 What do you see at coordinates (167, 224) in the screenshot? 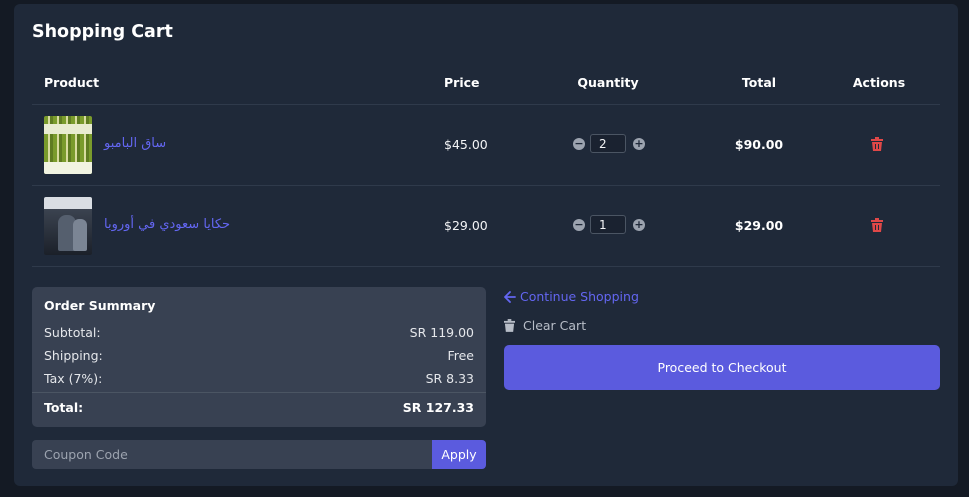
I see `product-name-link: حكايا سعودي في أوروبا` at bounding box center [167, 224].